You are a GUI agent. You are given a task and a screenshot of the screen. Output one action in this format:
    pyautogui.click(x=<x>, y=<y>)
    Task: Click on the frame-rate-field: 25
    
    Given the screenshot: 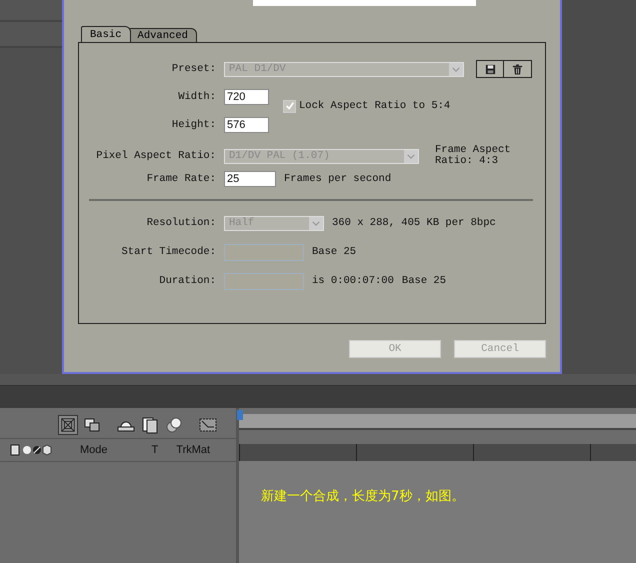 What is the action you would take?
    pyautogui.click(x=250, y=179)
    